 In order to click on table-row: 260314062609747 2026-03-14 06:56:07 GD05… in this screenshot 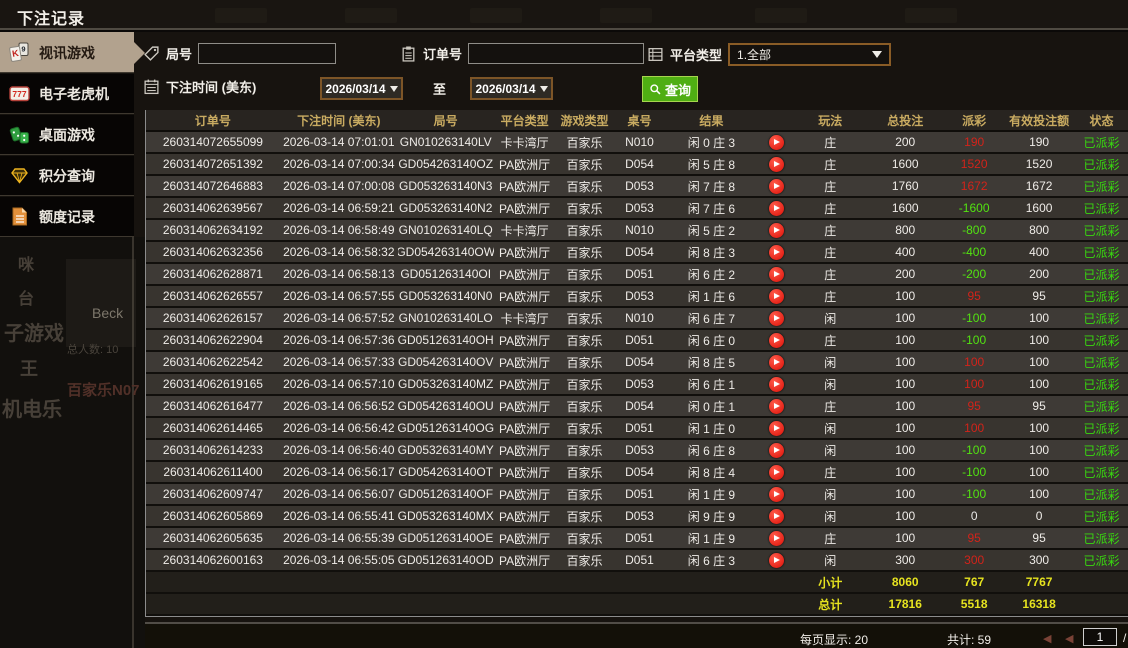, I will do `click(637, 495)`.